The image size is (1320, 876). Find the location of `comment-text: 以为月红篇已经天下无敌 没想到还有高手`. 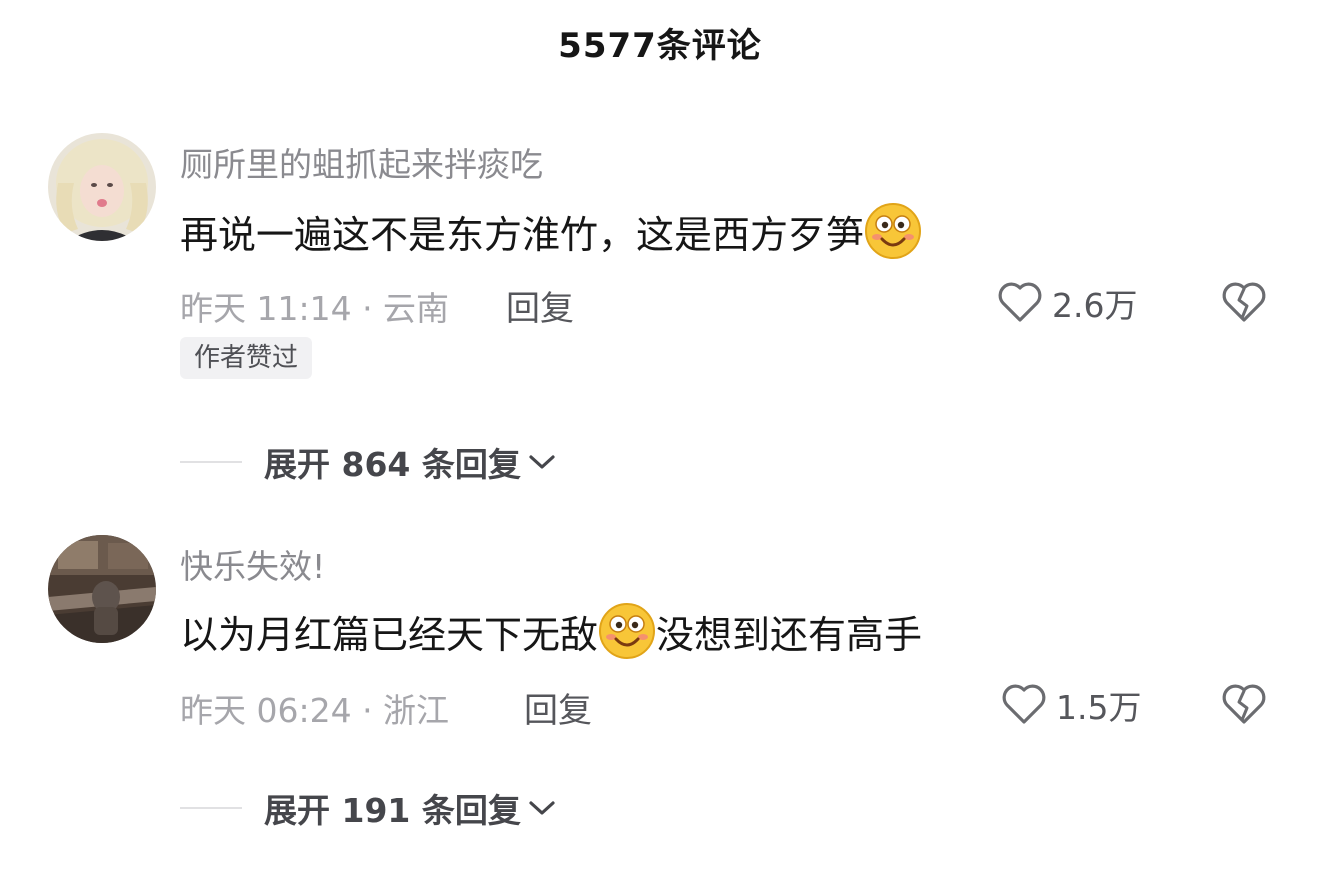

comment-text: 以为月红篇已经天下无敌 没想到还有高手 is located at coordinates (551, 631).